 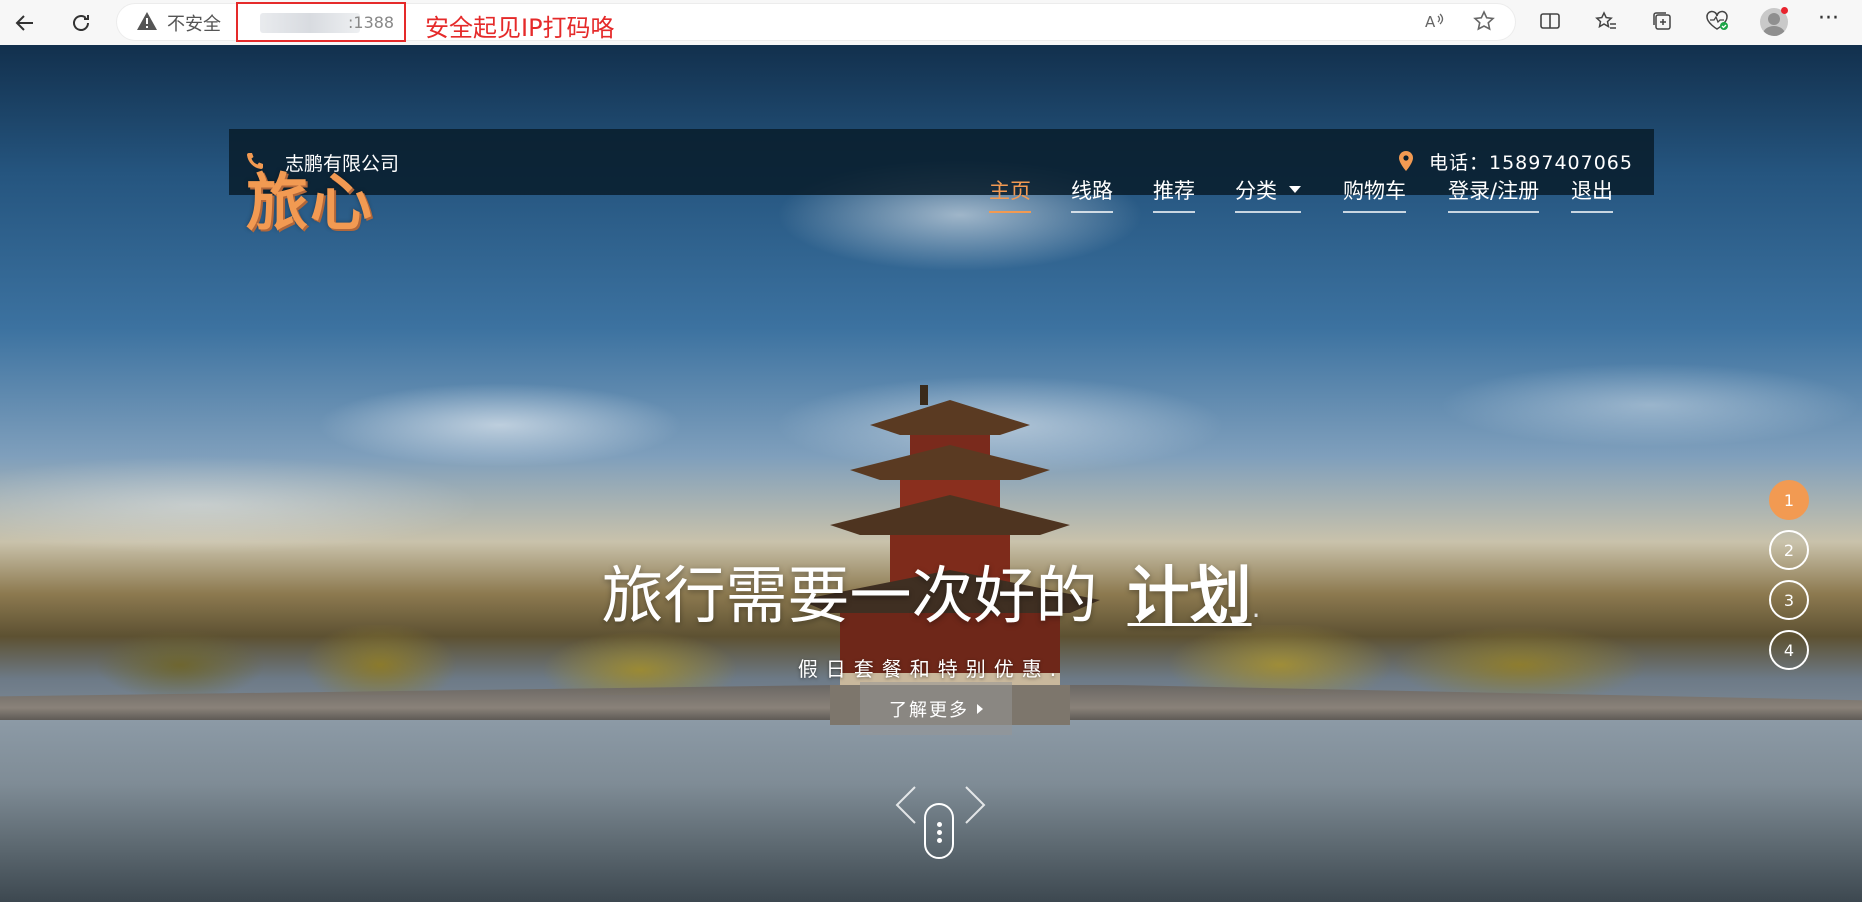 What do you see at coordinates (931, 195) in the screenshot?
I see `main-nav: 主页 线路 推荐 分类 购物车 登录/注册 退出` at bounding box center [931, 195].